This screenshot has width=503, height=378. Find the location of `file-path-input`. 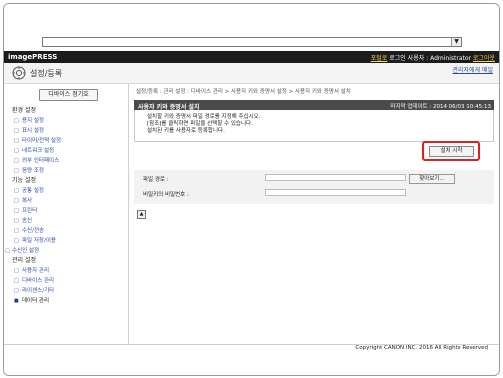

file-path-input is located at coordinates (335, 177).